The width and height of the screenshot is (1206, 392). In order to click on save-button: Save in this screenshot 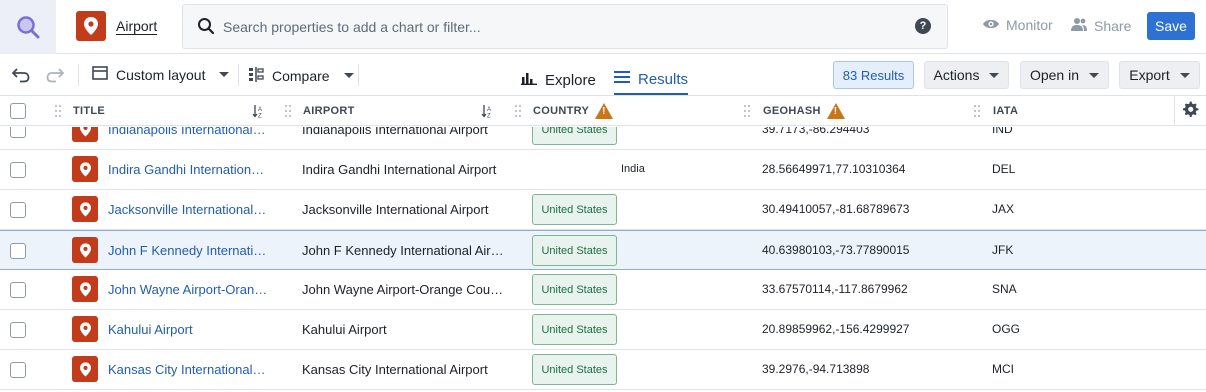, I will do `click(1171, 26)`.